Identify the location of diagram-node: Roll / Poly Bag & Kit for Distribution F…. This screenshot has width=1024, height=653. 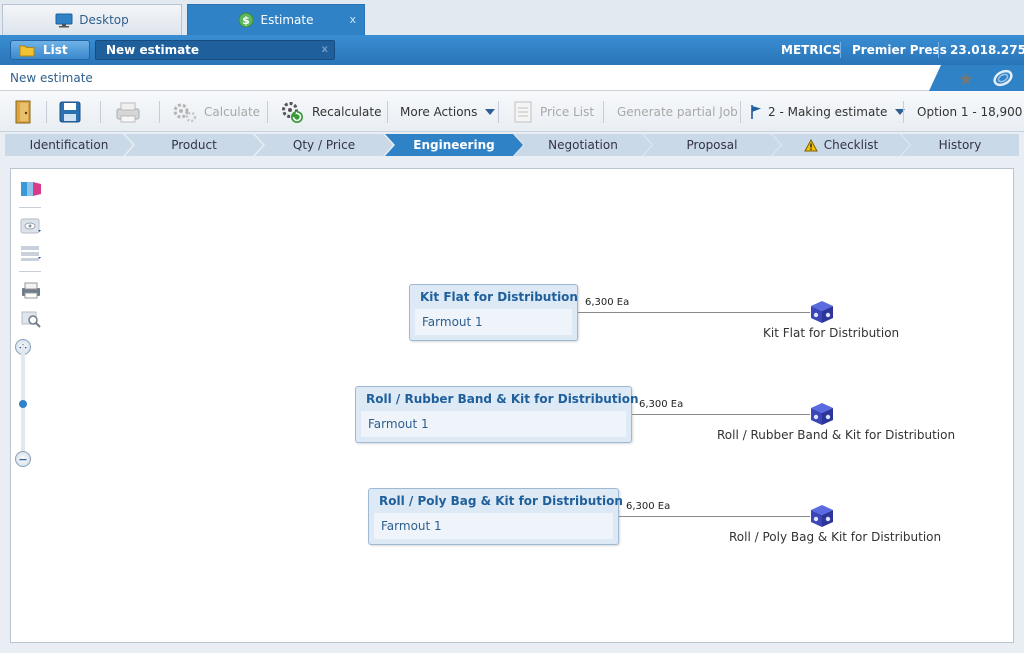
(495, 516).